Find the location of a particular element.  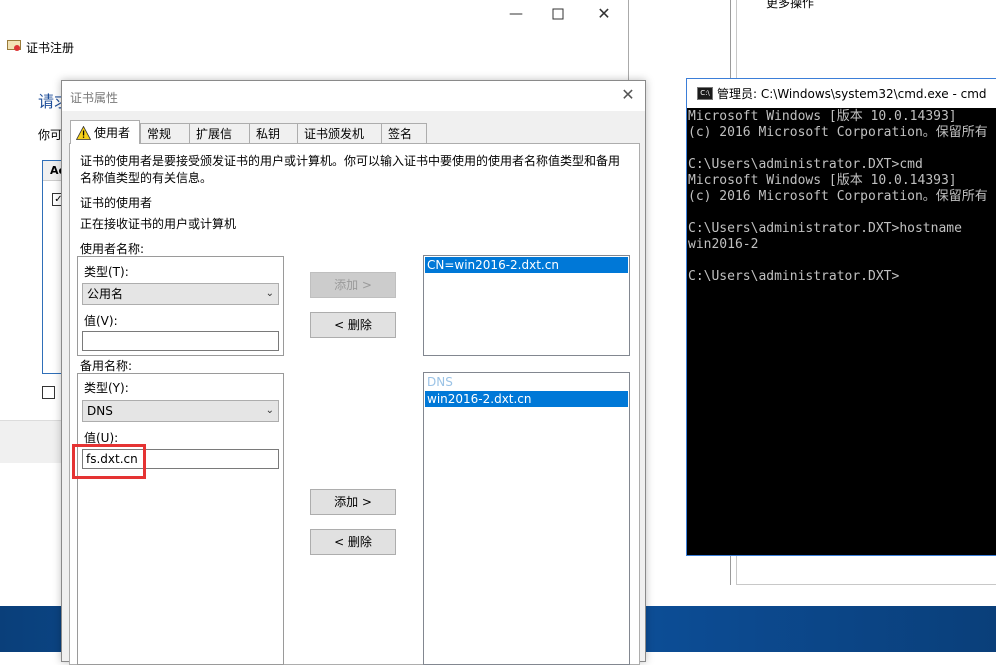

subject-heading: 证书的使用者 is located at coordinates (116, 203).